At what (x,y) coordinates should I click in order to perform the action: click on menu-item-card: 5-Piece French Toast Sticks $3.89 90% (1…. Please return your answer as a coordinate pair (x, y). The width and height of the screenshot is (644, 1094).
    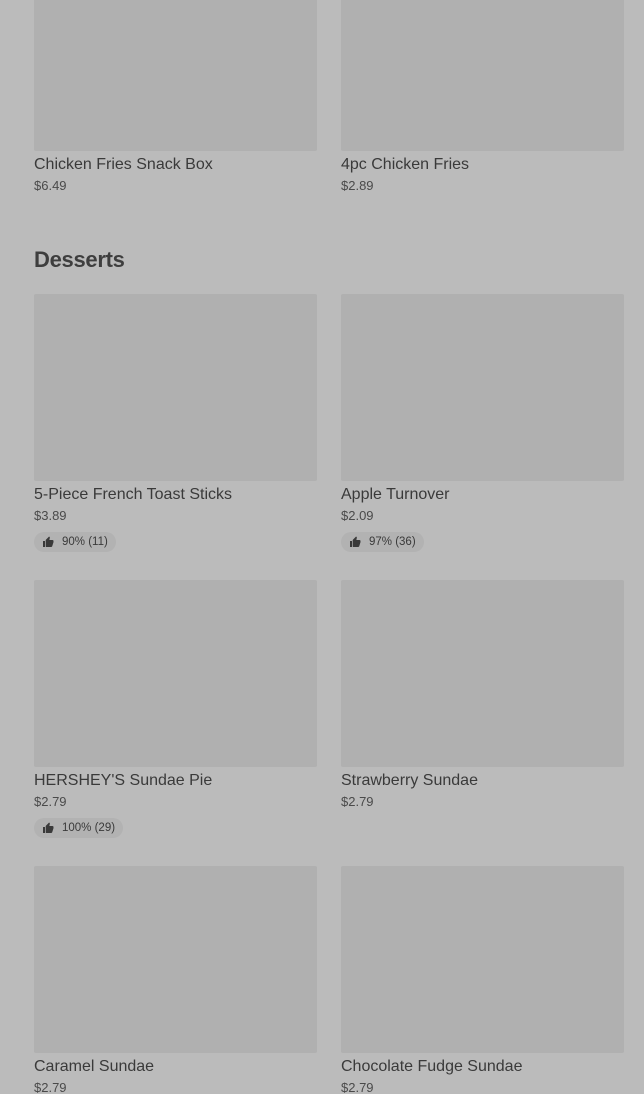
    Looking at the image, I should click on (175, 423).